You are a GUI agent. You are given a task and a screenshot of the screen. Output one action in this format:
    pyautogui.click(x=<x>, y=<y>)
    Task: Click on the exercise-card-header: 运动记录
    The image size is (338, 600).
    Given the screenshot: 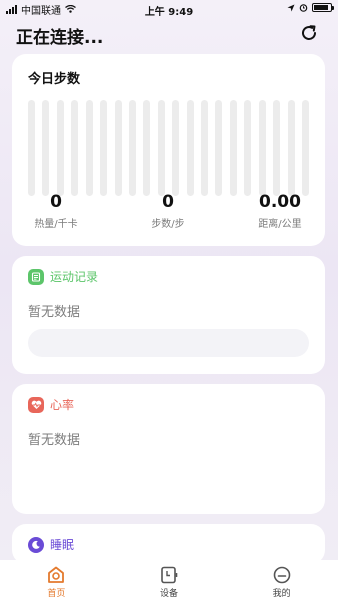 What is the action you would take?
    pyautogui.click(x=63, y=276)
    